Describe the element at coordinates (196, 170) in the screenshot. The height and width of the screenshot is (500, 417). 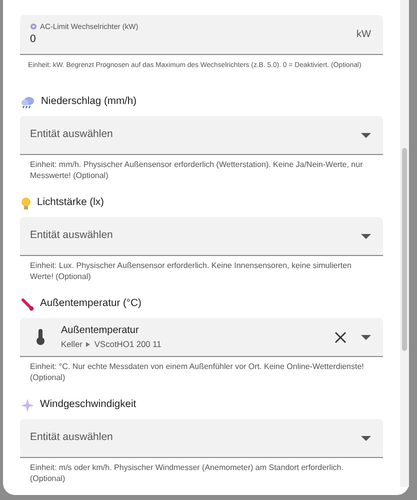
I see `helper-text: Einheit: mm/h. Physischer Außensensor erforderlich (Wetterstation). Keine Ja/Nein-Werte, nur Messwerte! (Optional)` at that location.